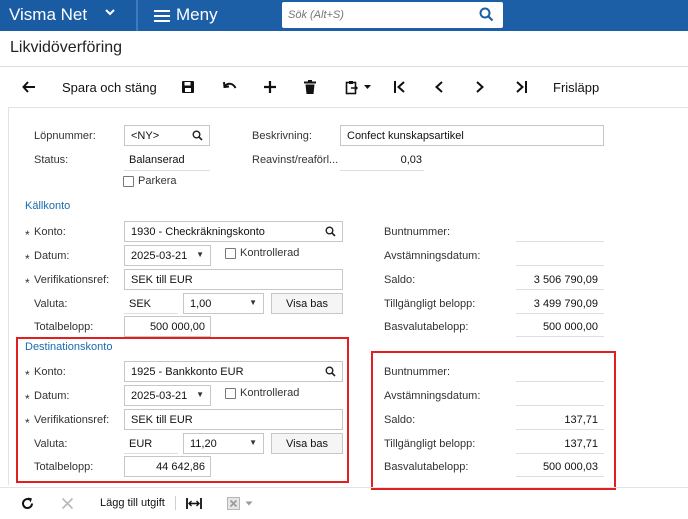 This screenshot has width=688, height=519. I want to click on top-bar: Visma Net Meny, so click(344, 15).